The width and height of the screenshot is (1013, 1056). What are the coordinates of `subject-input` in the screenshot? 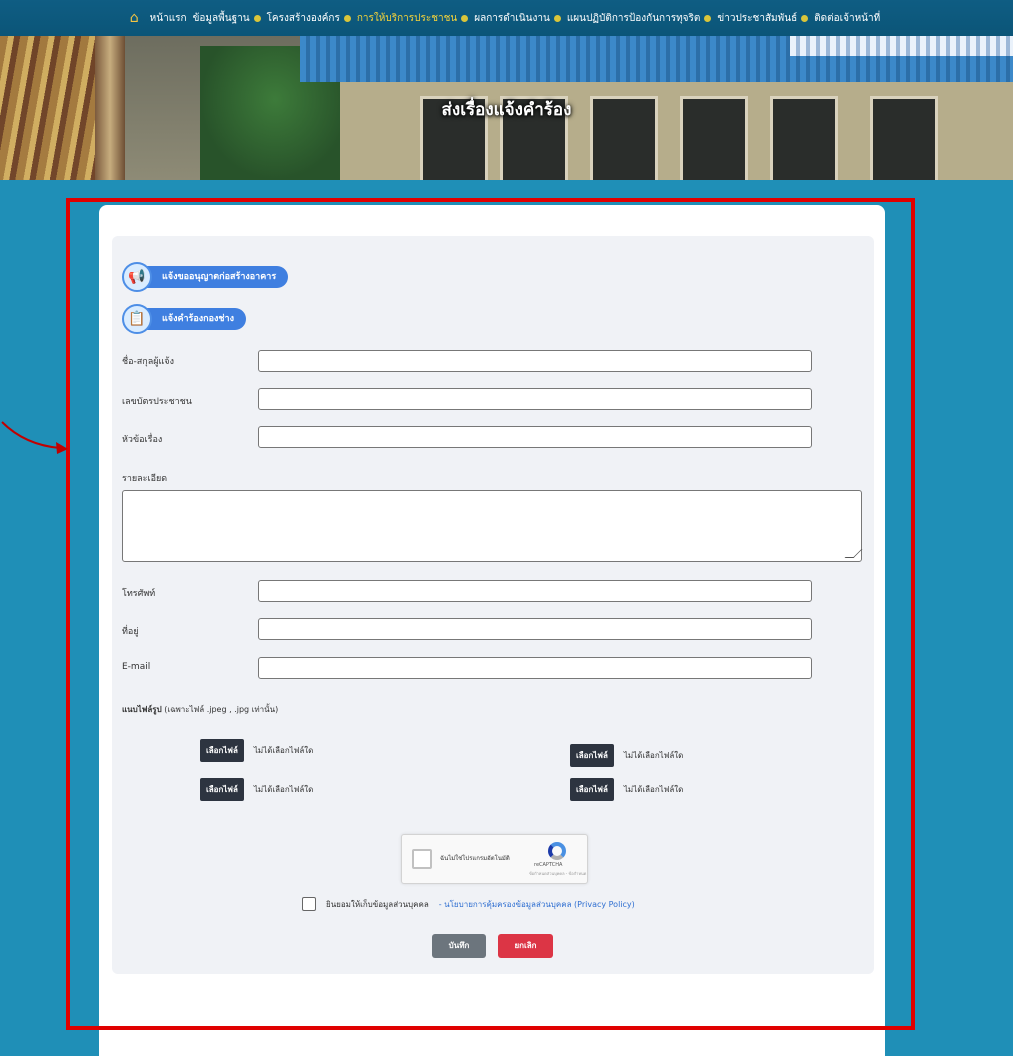 It's located at (535, 437).